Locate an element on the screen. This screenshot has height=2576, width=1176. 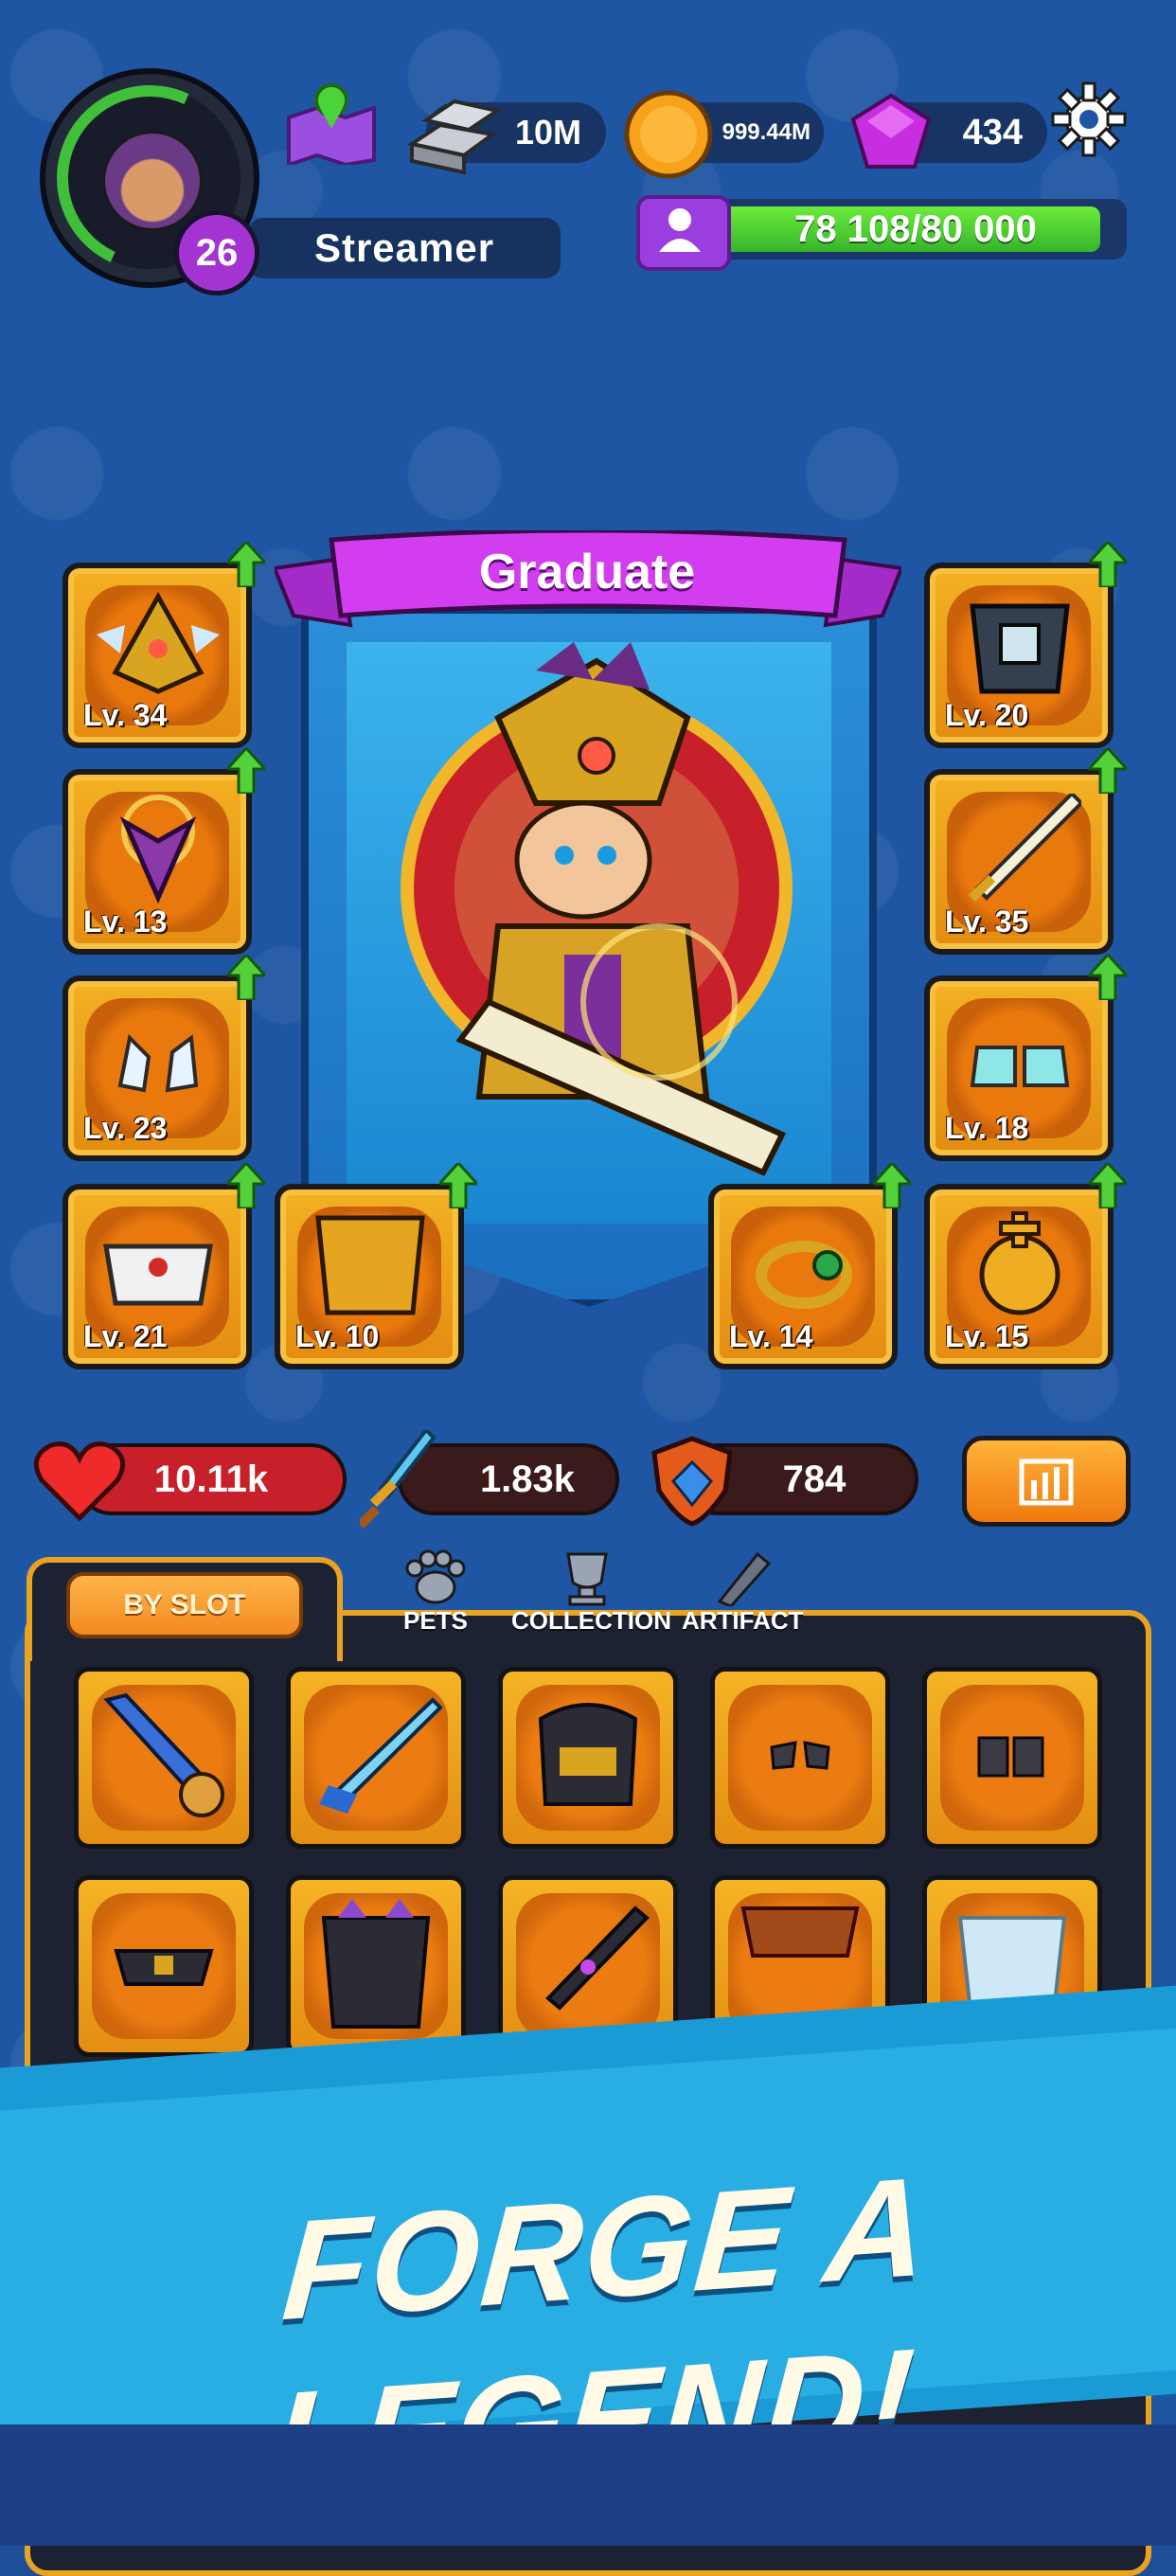
equip-slot-armor: Lv. 20 is located at coordinates (1025, 645).